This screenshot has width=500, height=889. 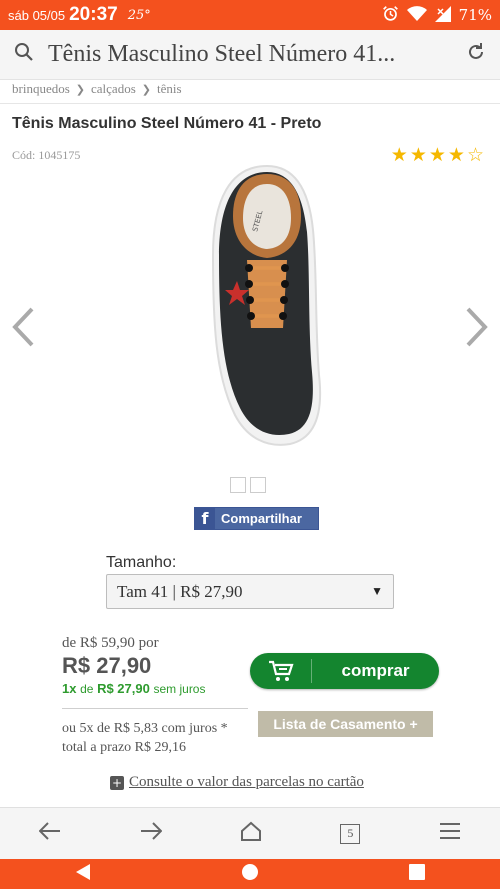 What do you see at coordinates (377, 591) in the screenshot?
I see `dropdown-arrow-icon: ▼` at bounding box center [377, 591].